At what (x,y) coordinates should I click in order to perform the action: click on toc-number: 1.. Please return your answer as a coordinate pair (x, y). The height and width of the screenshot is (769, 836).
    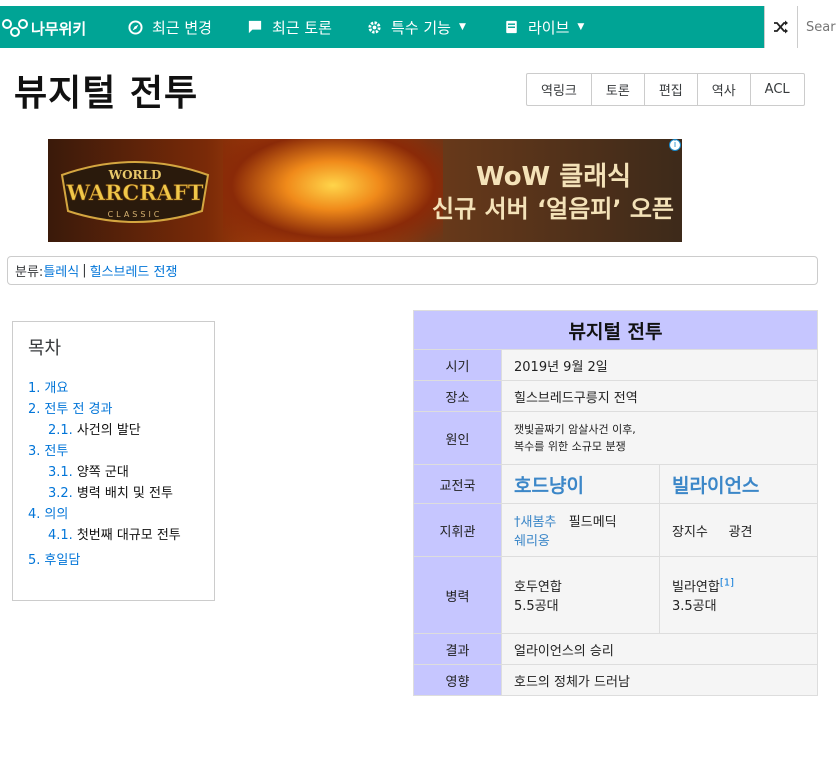
    Looking at the image, I should click on (34, 388).